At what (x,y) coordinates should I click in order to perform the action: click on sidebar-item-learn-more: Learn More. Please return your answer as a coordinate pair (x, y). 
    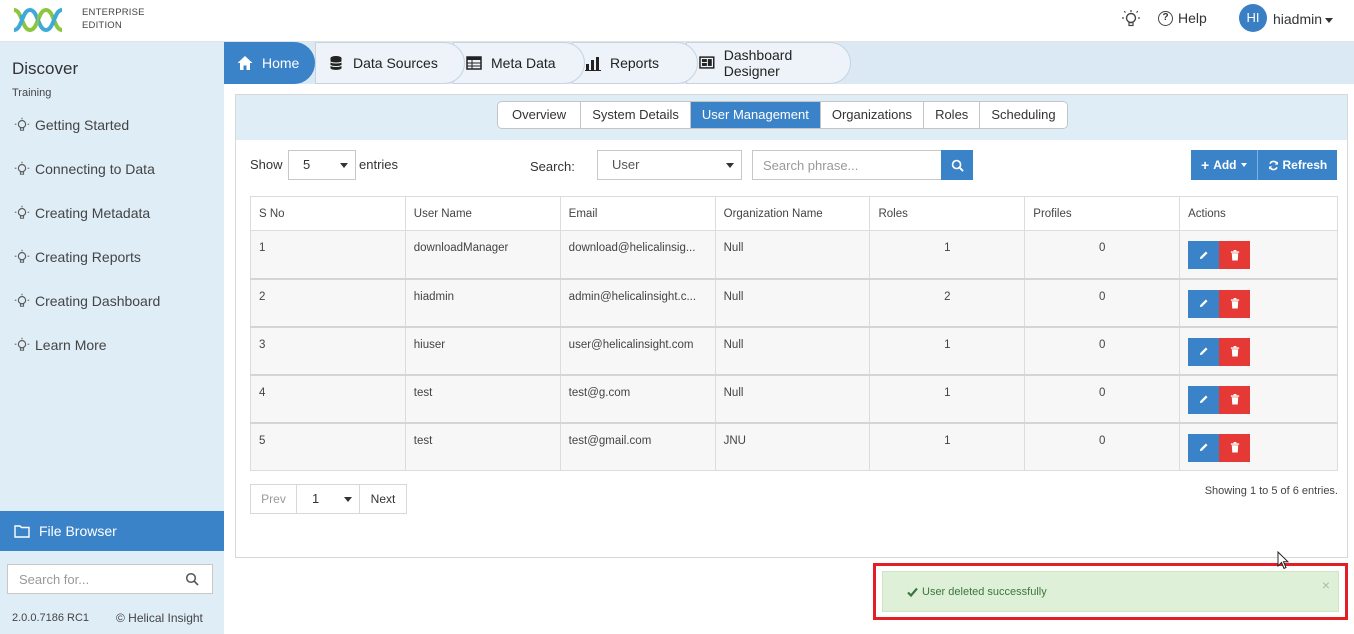
    Looking at the image, I should click on (60, 345).